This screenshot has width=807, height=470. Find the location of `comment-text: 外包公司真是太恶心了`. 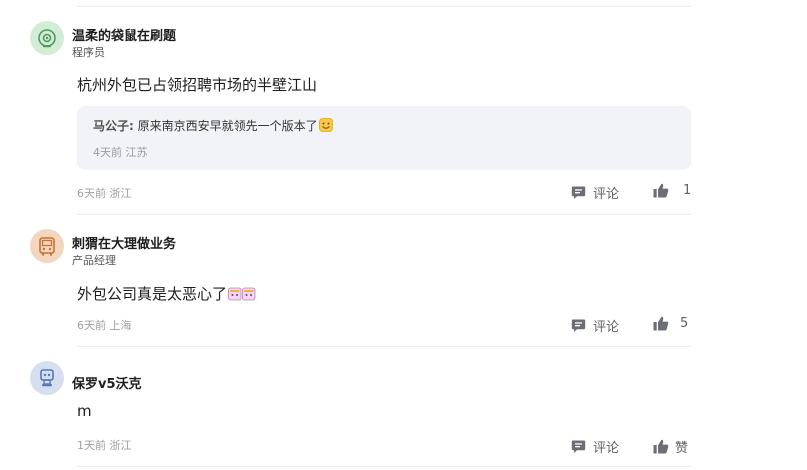

comment-text: 外包公司真是太恶心了 is located at coordinates (152, 294).